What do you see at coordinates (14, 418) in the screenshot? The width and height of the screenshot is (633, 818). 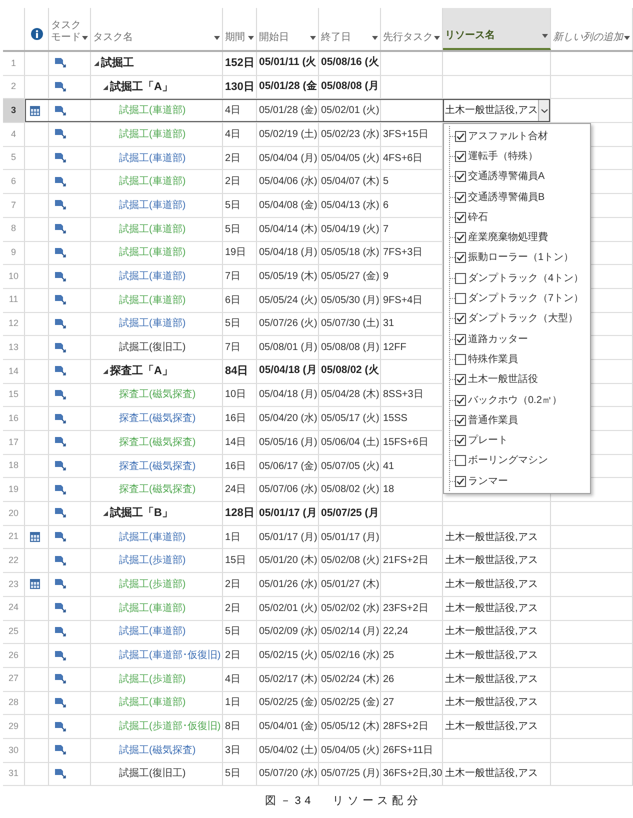 I see `row-number: 16` at bounding box center [14, 418].